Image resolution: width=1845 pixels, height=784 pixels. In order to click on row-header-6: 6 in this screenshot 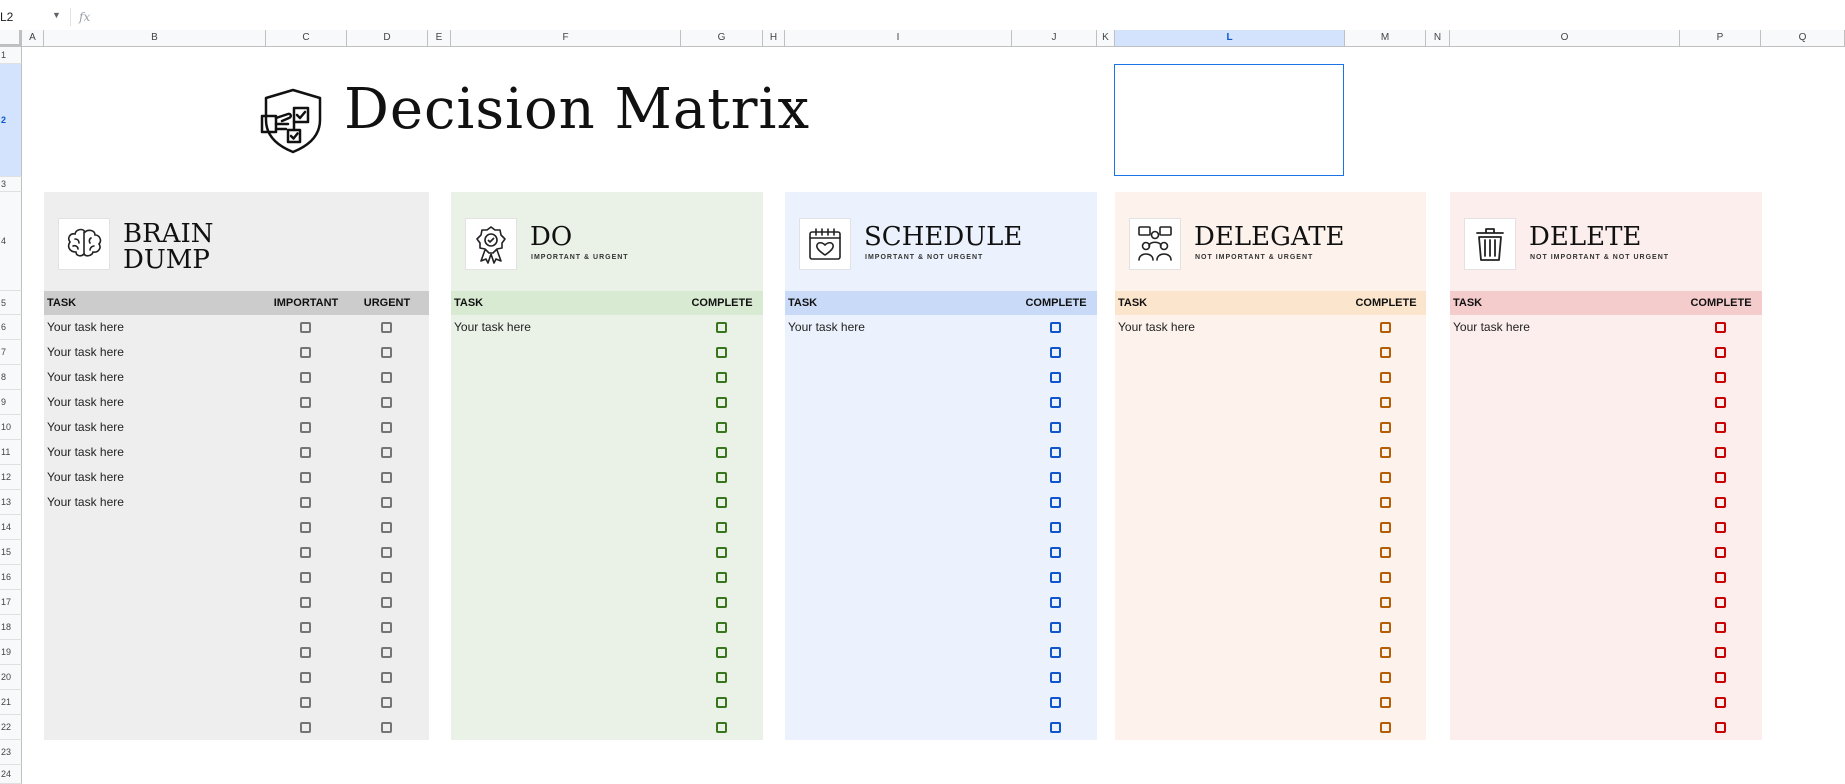, I will do `click(11, 327)`.